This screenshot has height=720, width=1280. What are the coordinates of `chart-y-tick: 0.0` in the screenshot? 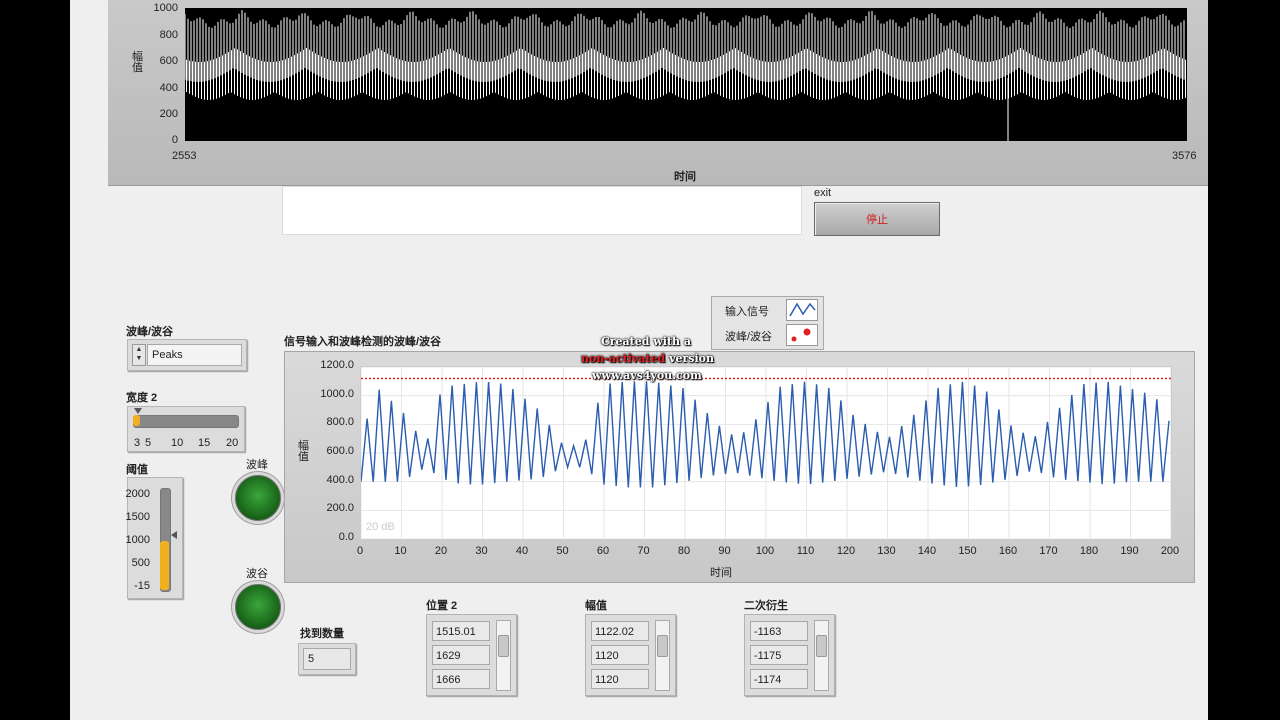 It's located at (346, 537).